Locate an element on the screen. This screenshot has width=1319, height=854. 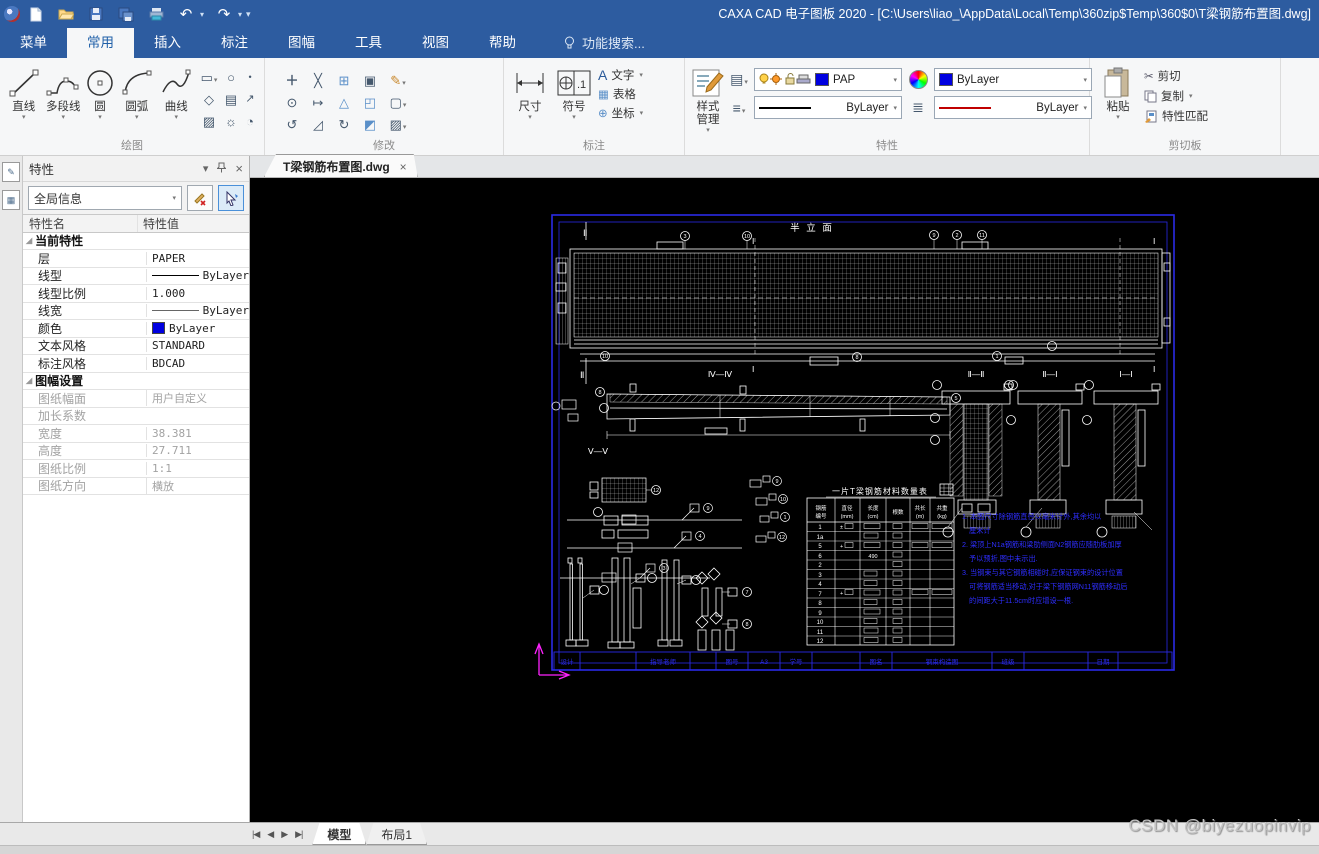
section-sheet: ◢ 图幅设置 is located at coordinates (136, 381).